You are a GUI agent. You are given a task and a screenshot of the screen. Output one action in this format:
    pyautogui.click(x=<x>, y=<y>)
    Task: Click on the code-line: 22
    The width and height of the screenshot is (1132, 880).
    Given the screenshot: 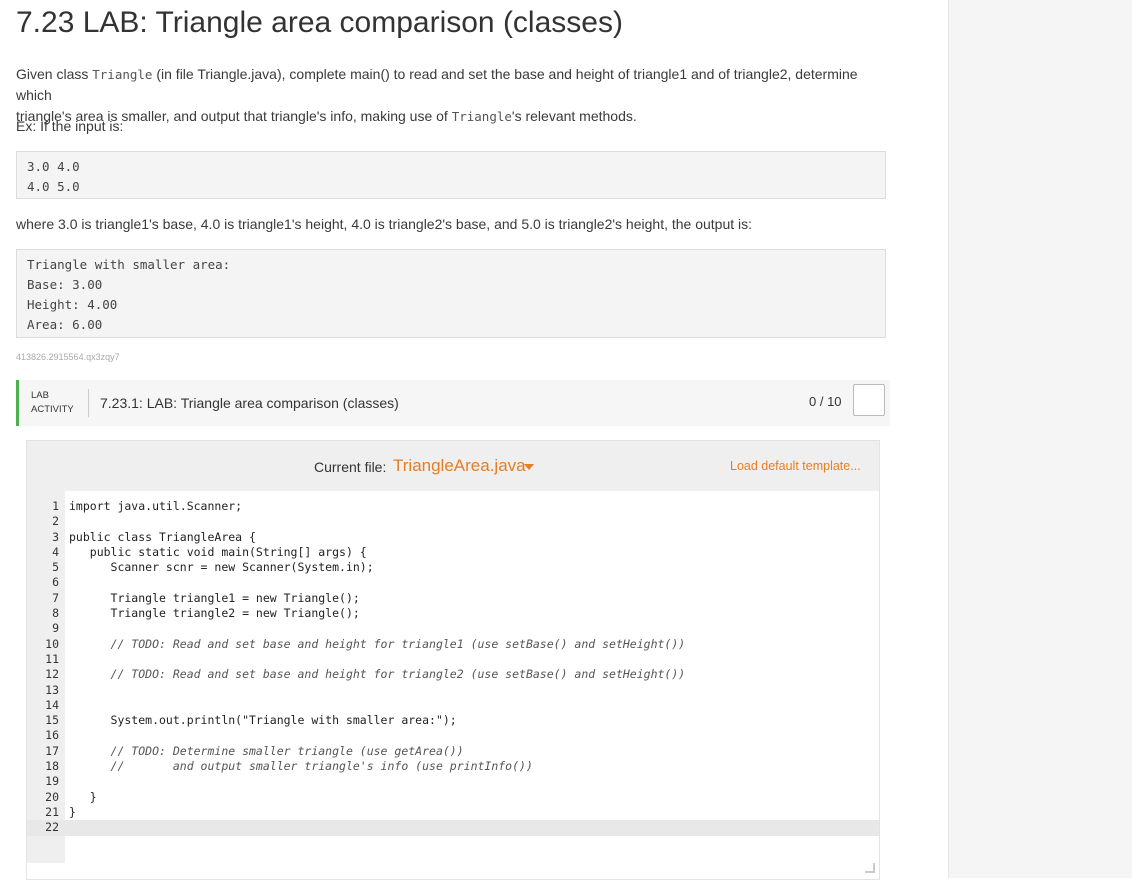 What is the action you would take?
    pyautogui.click(x=453, y=828)
    